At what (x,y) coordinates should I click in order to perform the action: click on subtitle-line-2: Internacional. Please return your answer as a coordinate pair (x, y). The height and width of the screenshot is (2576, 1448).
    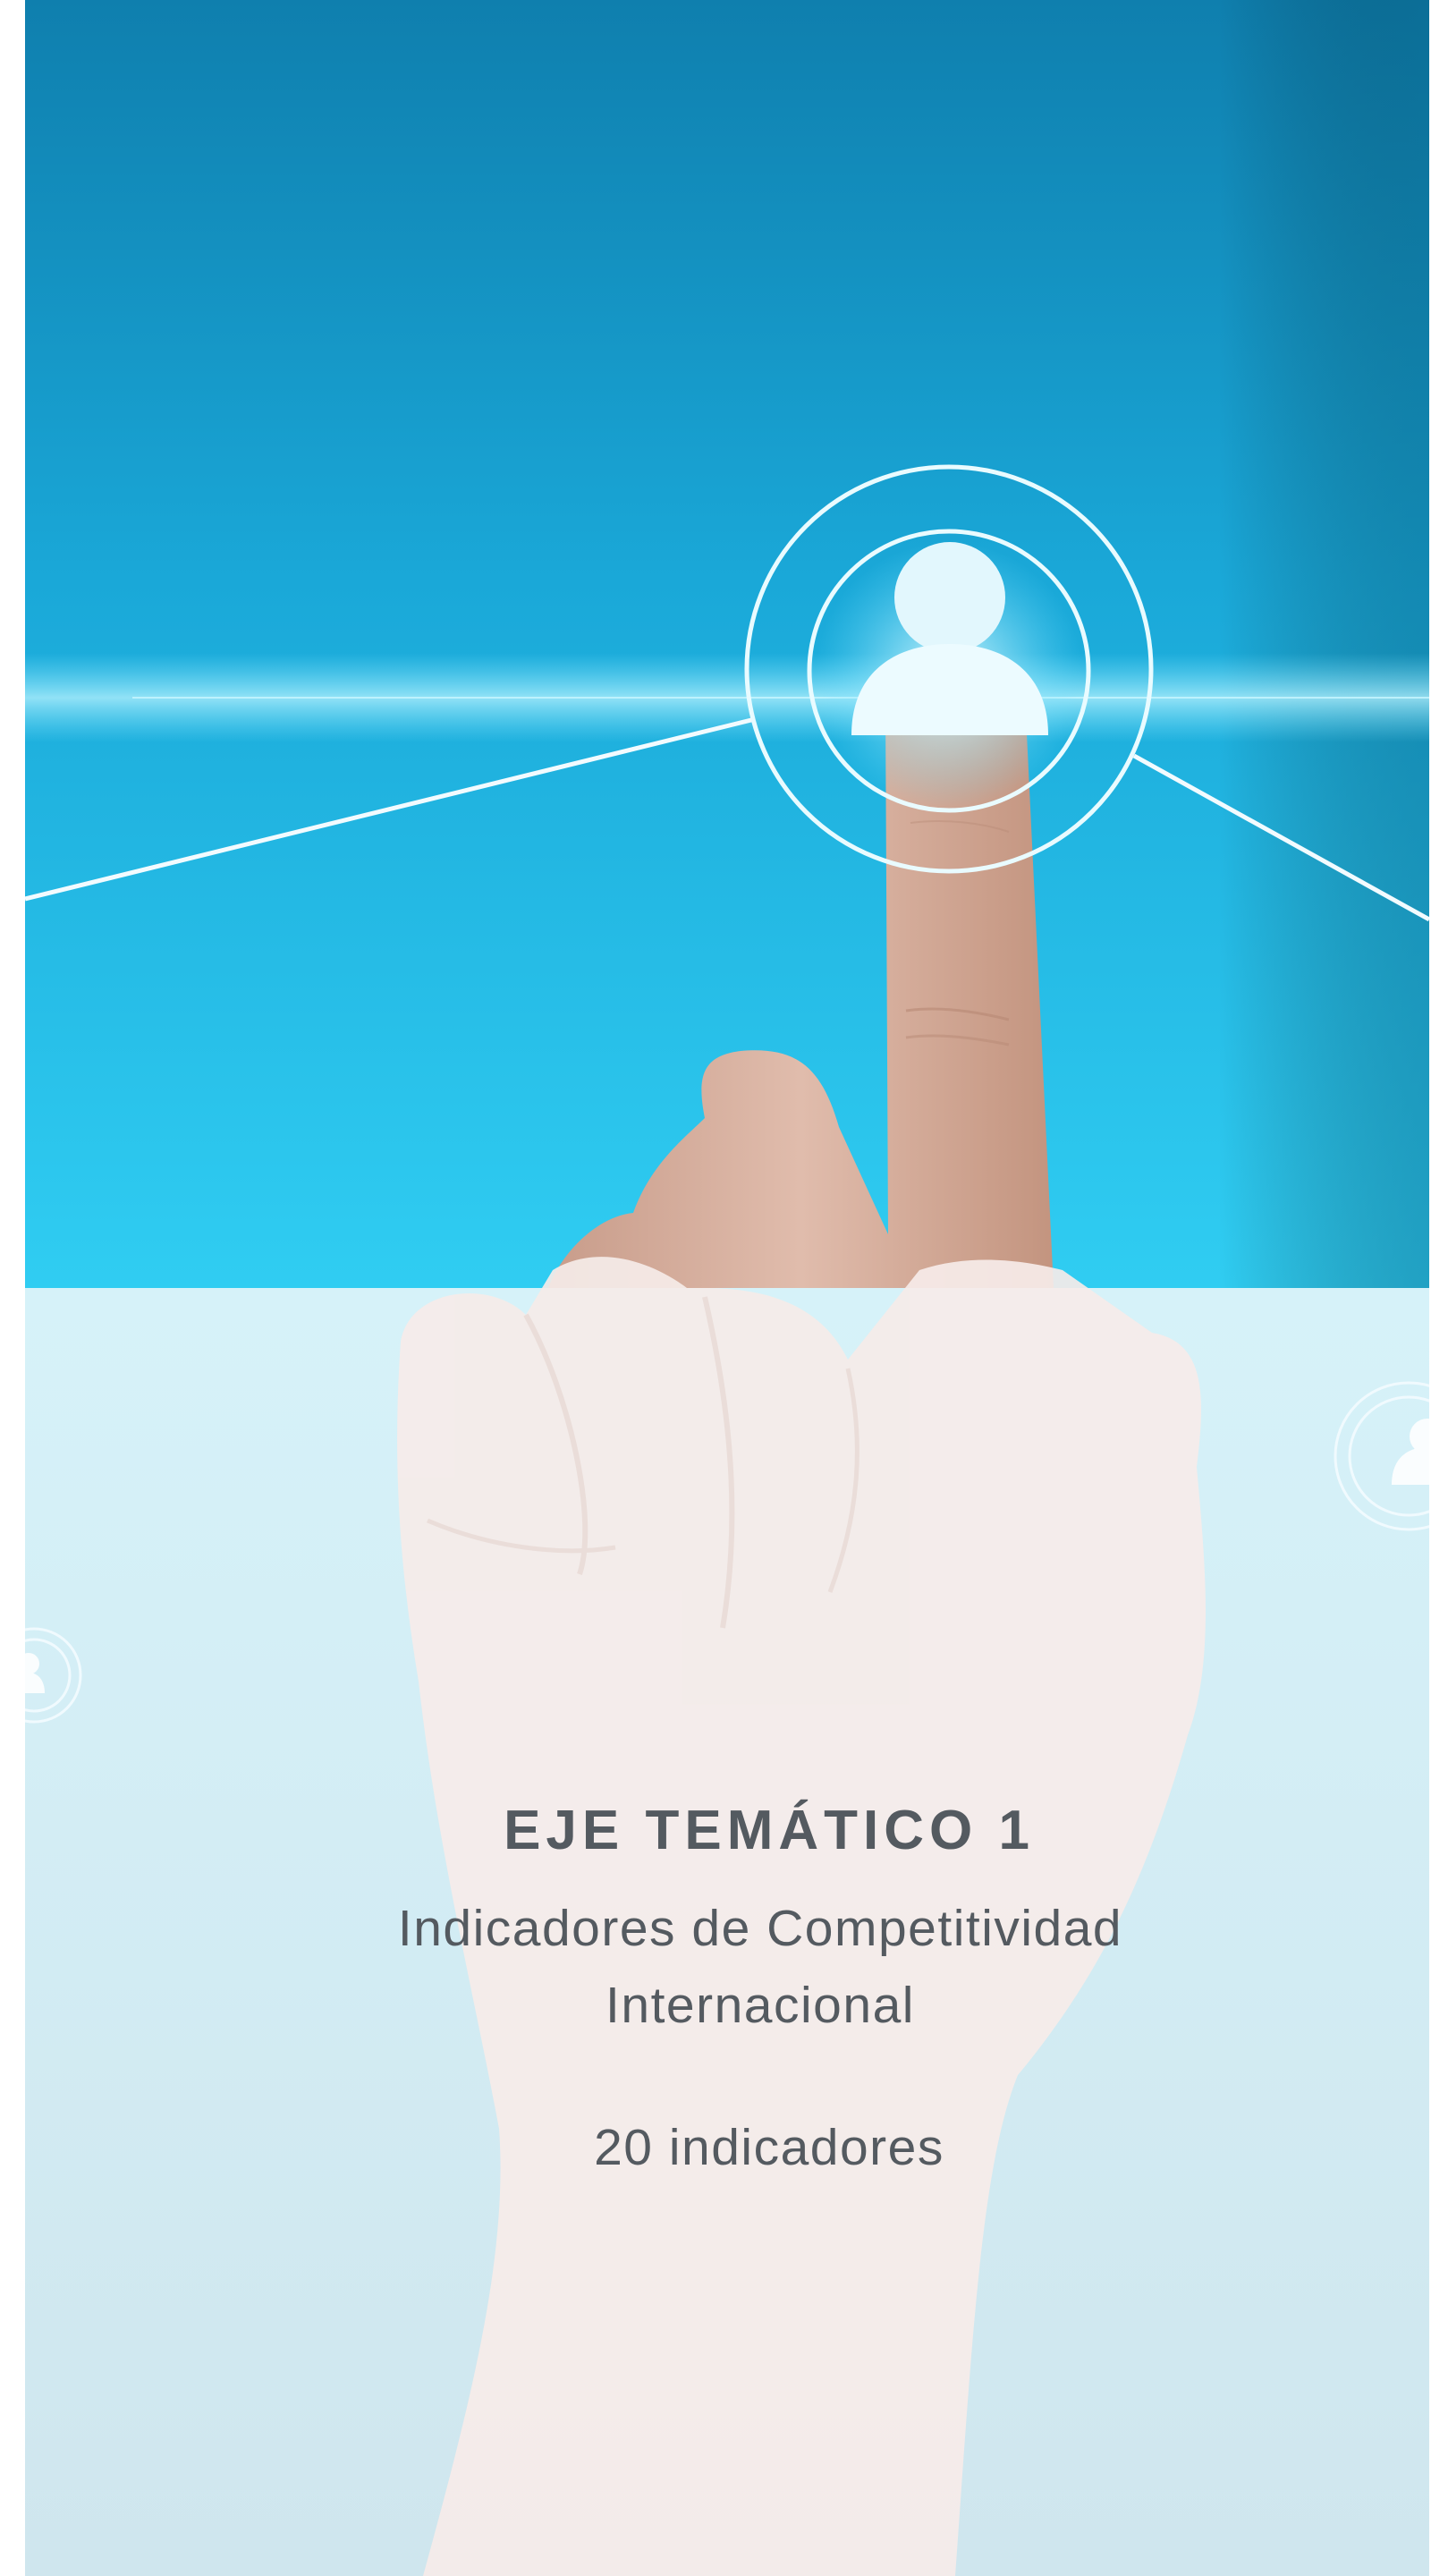
    Looking at the image, I should click on (760, 2005).